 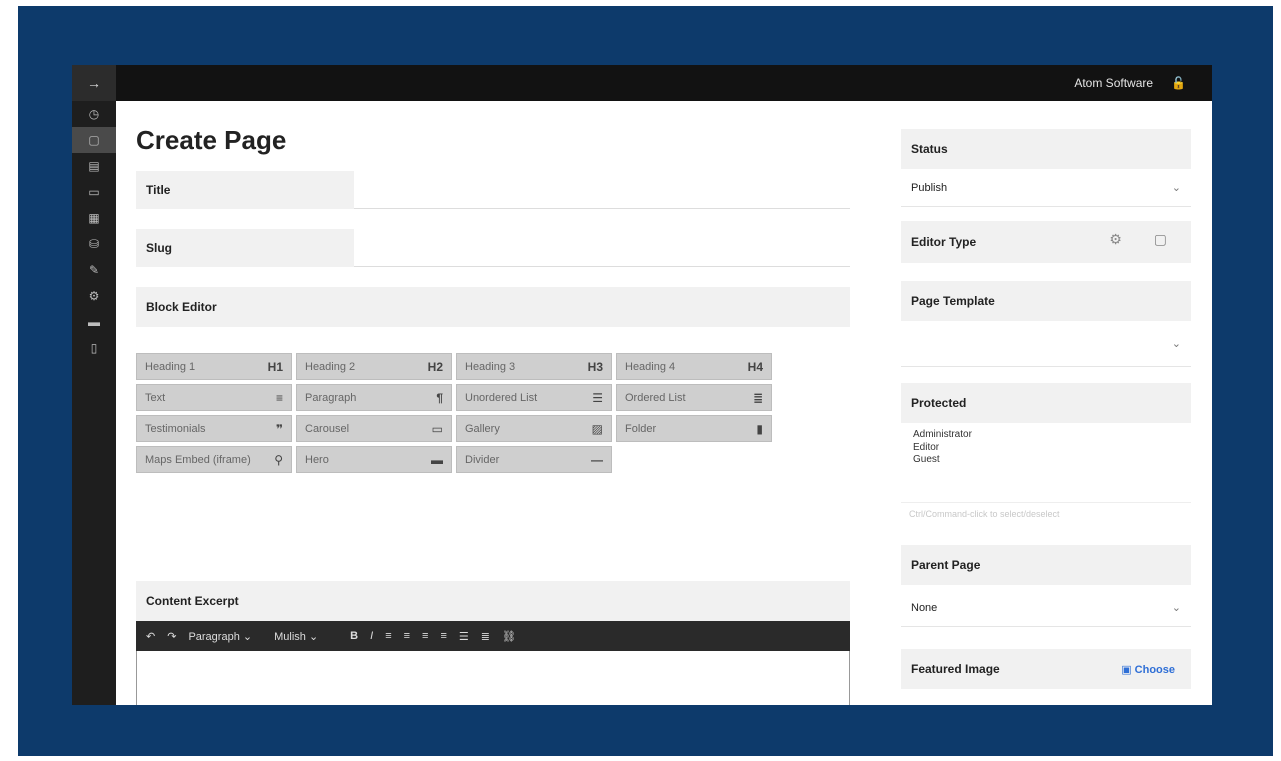 What do you see at coordinates (509, 636) in the screenshot?
I see `link-icon: ⛓` at bounding box center [509, 636].